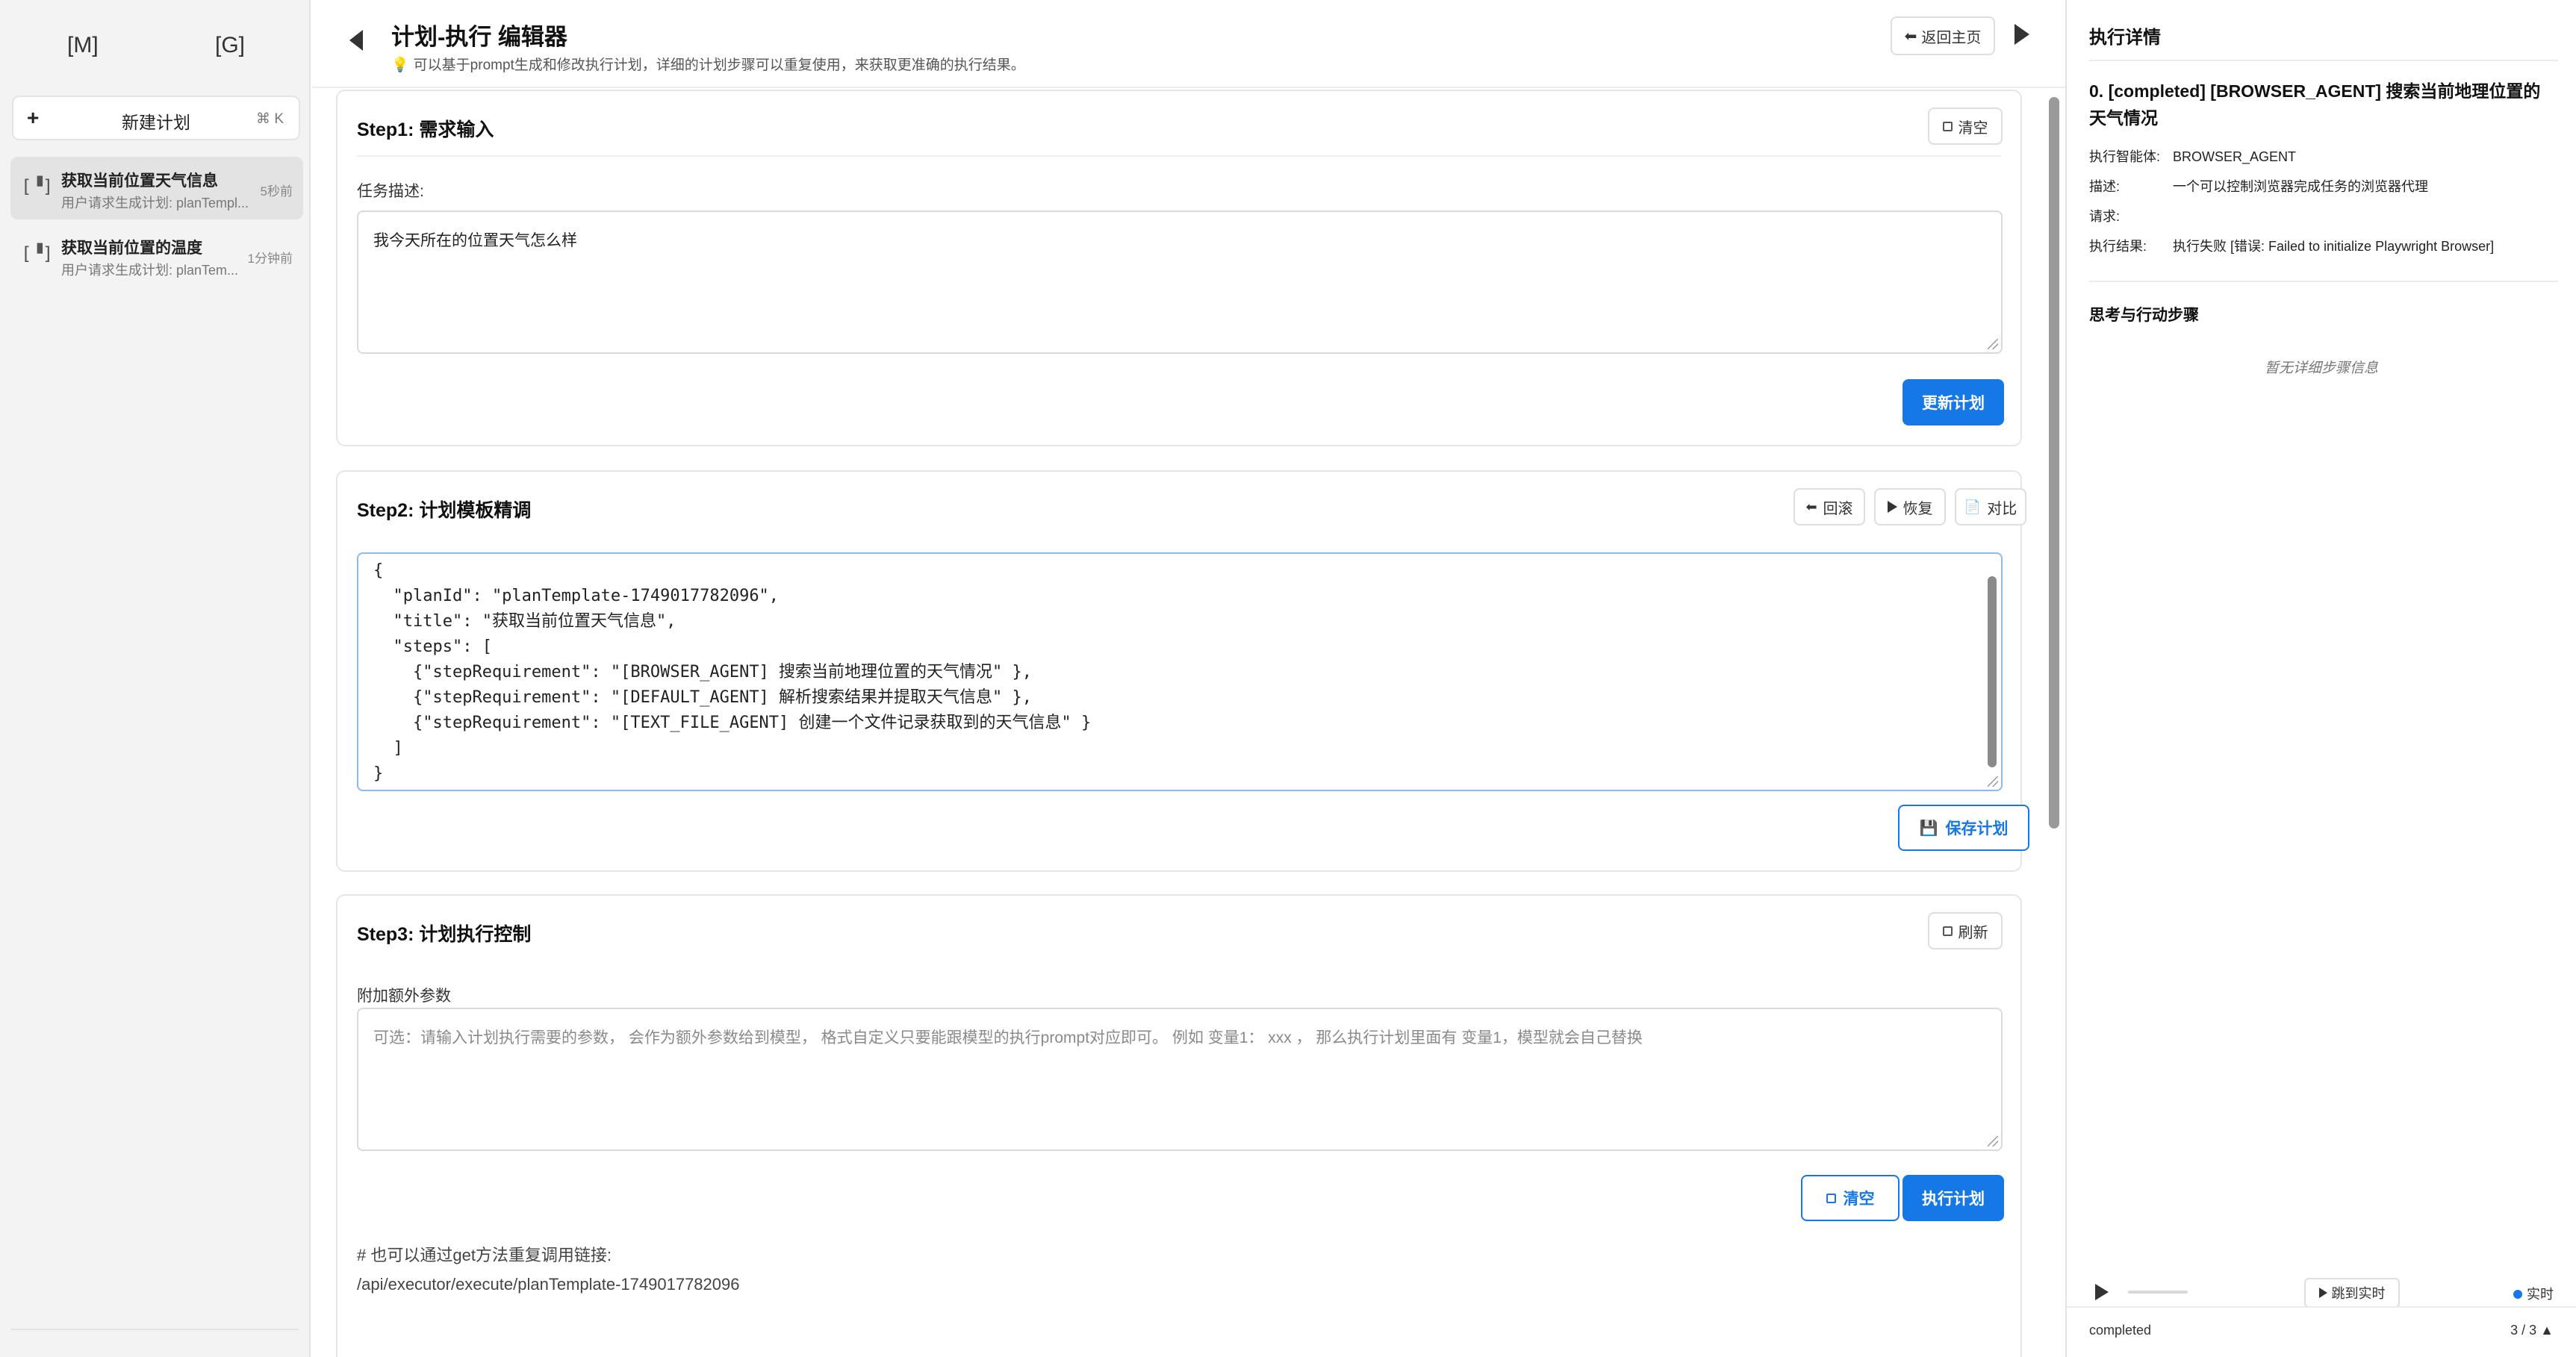  I want to click on plan-title: 获取当前位置的温度, so click(131, 249).